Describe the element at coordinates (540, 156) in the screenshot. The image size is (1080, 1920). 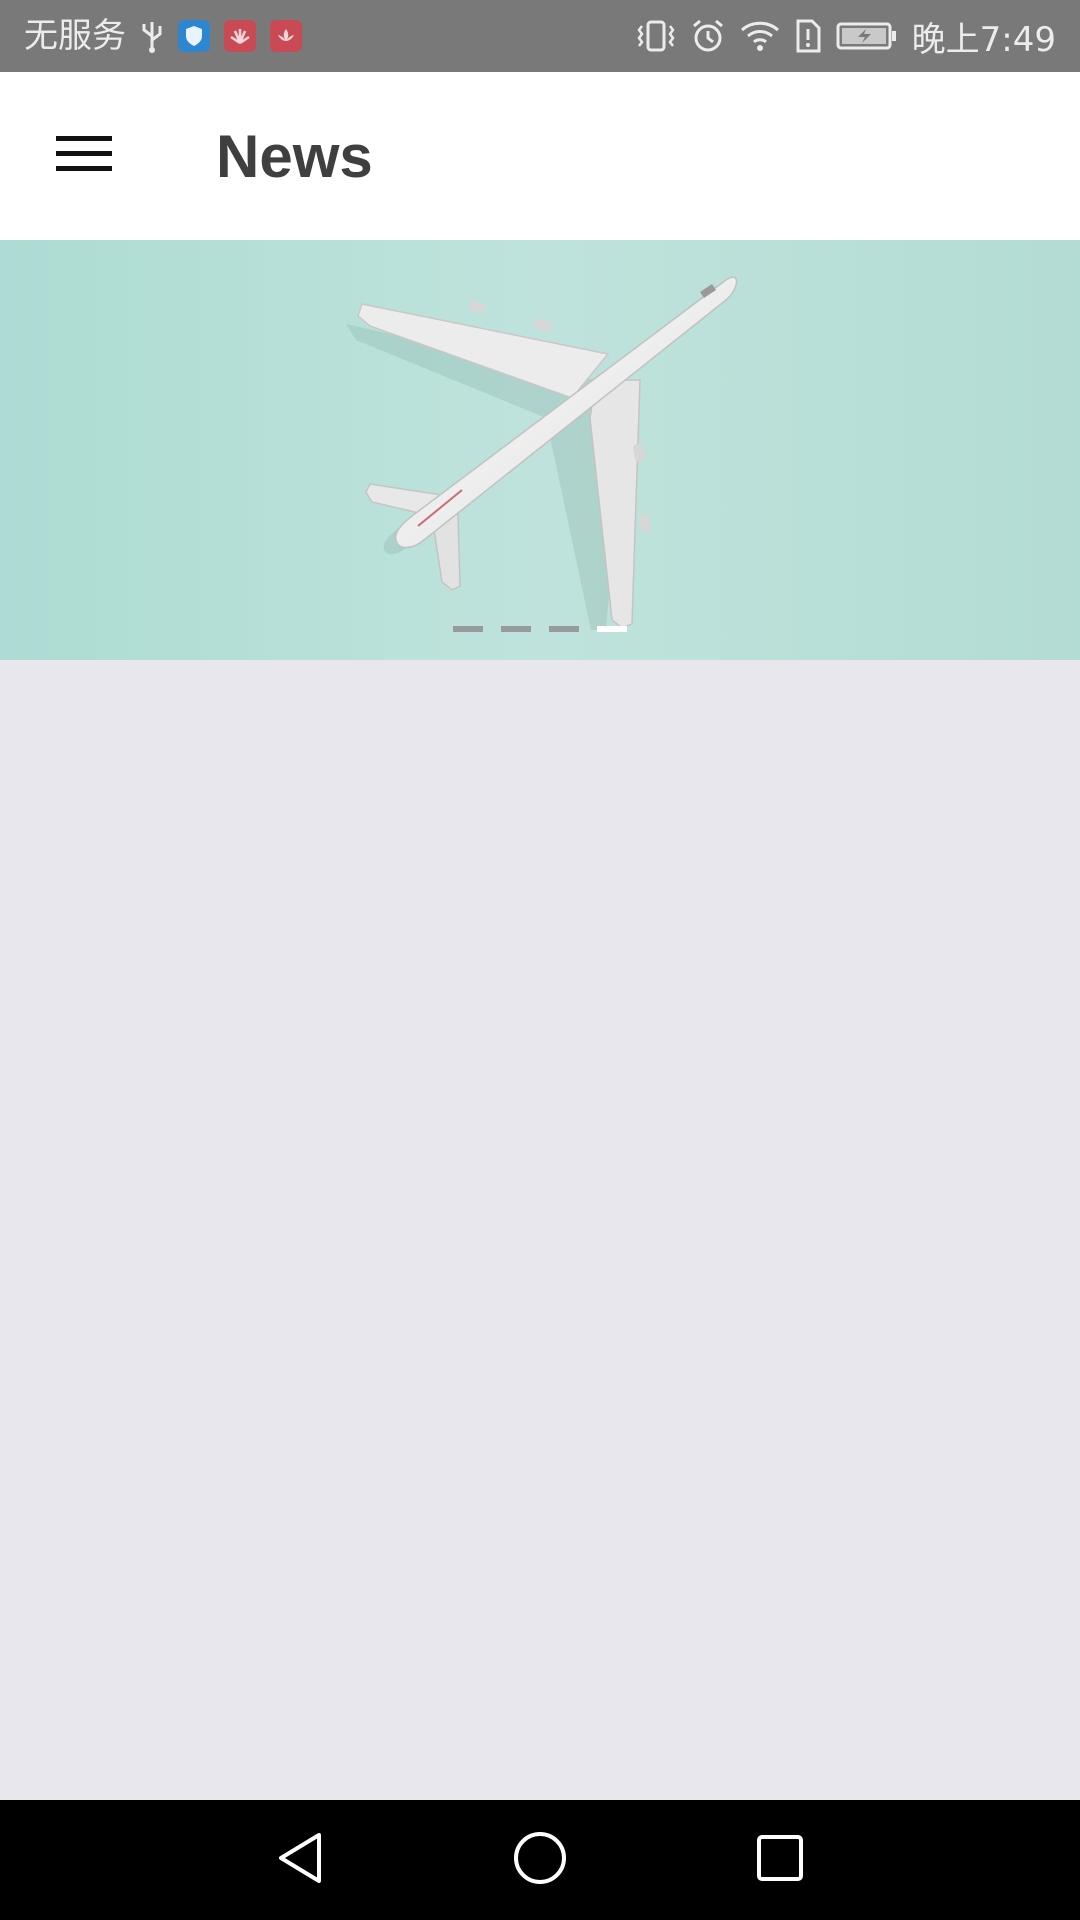
I see `app-toolbar: News` at that location.